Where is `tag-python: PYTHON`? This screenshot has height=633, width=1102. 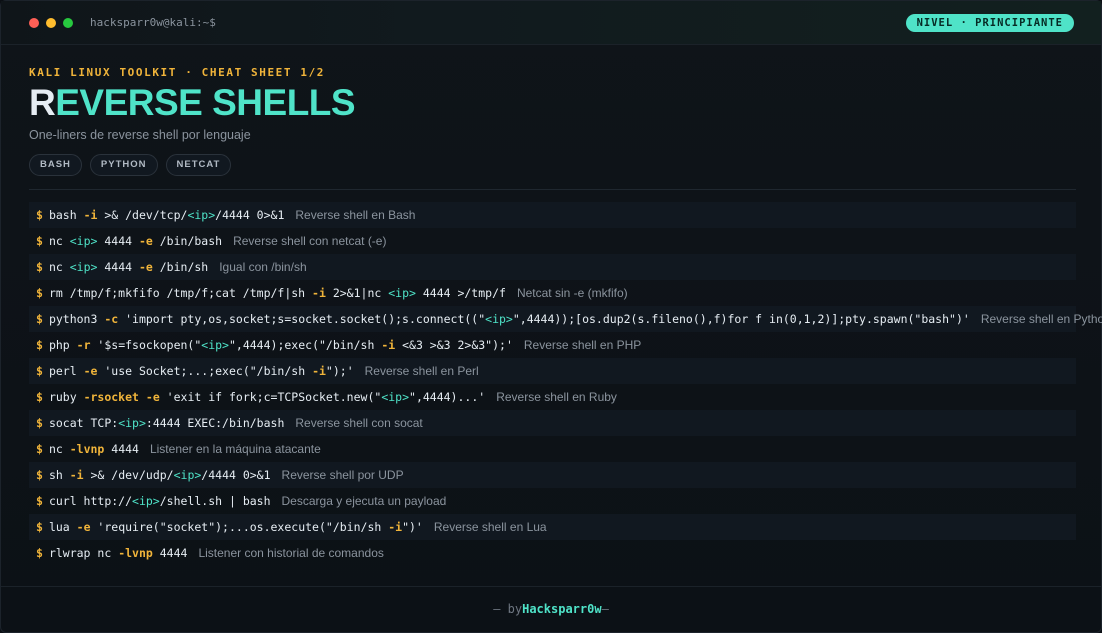
tag-python: PYTHON is located at coordinates (123, 165).